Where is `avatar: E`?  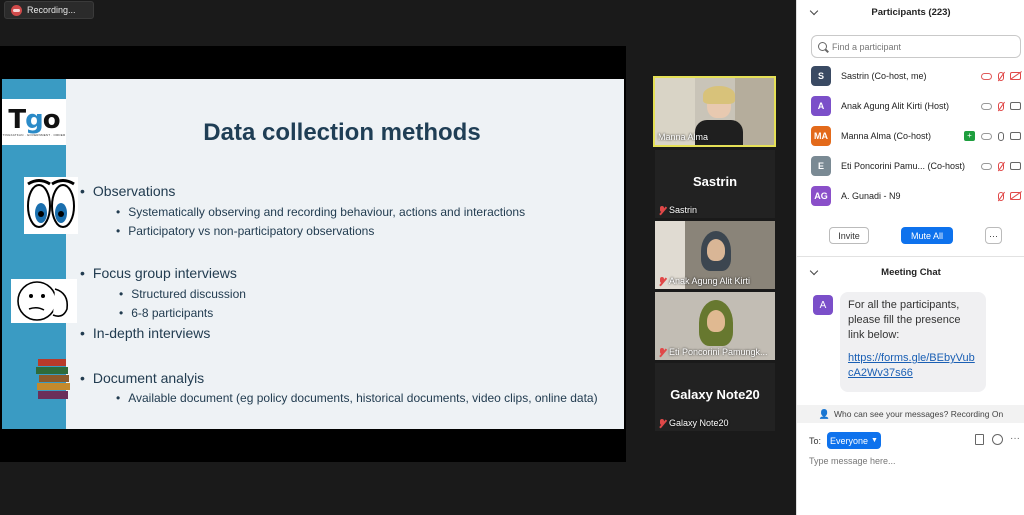
avatar: E is located at coordinates (821, 166).